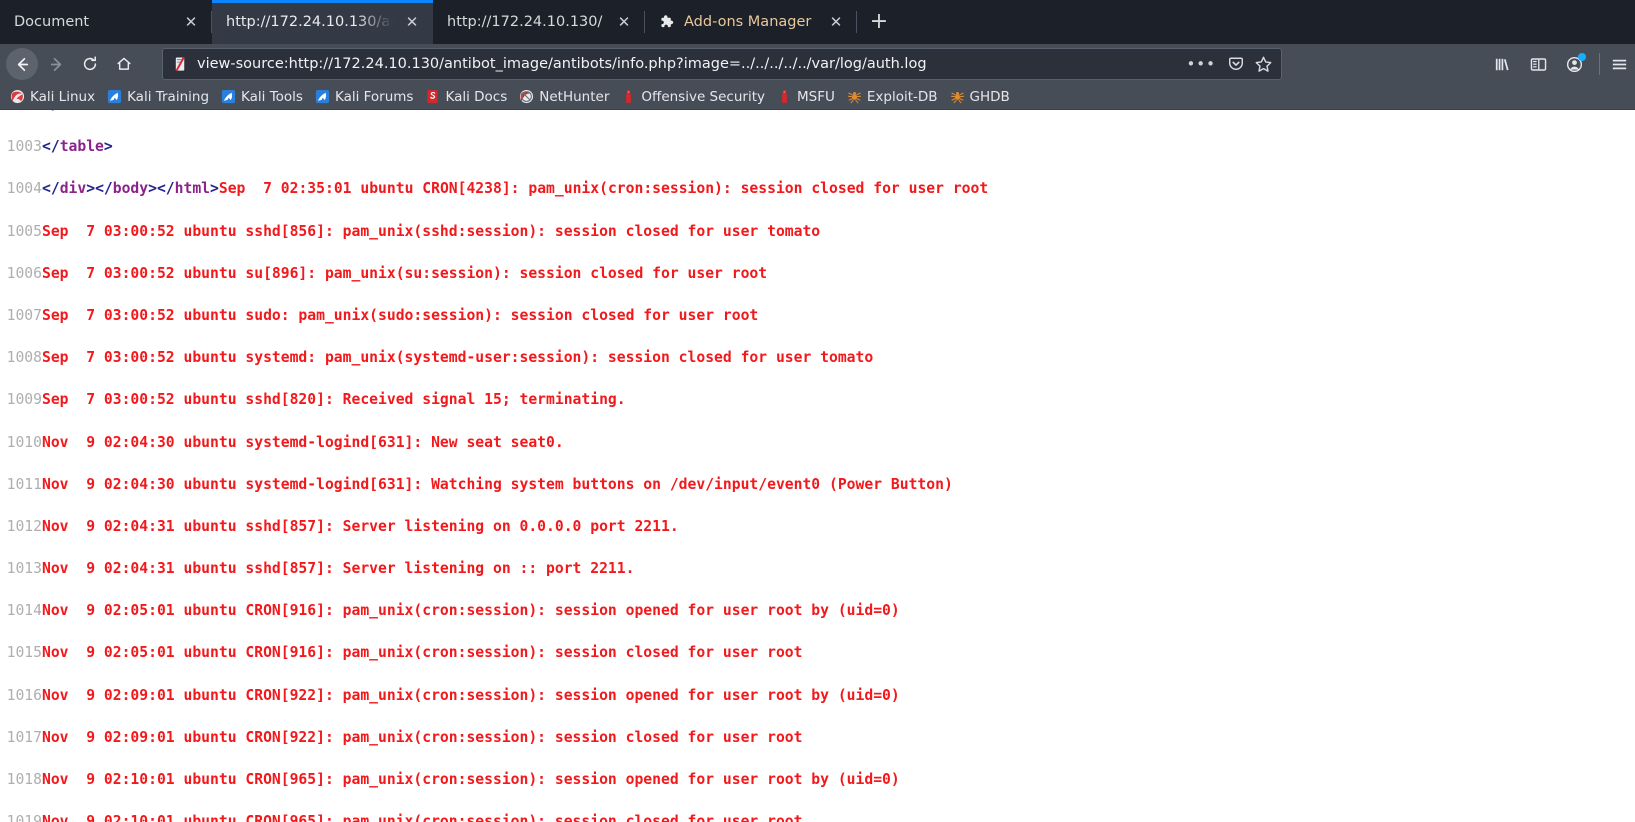 The height and width of the screenshot is (822, 1635). I want to click on bookmark-label: Kali Forums, so click(374, 96).